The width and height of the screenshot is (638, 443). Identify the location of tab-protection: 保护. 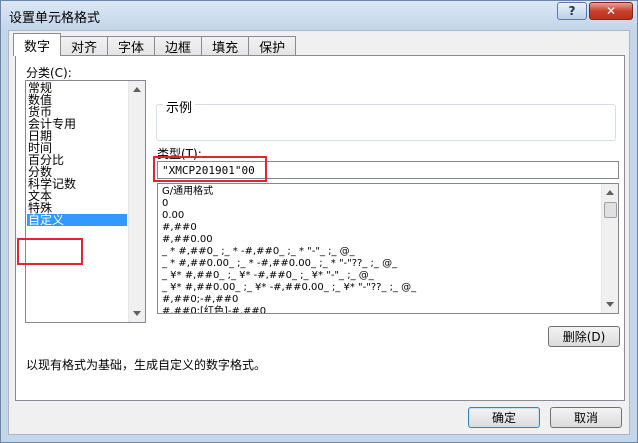
(272, 46).